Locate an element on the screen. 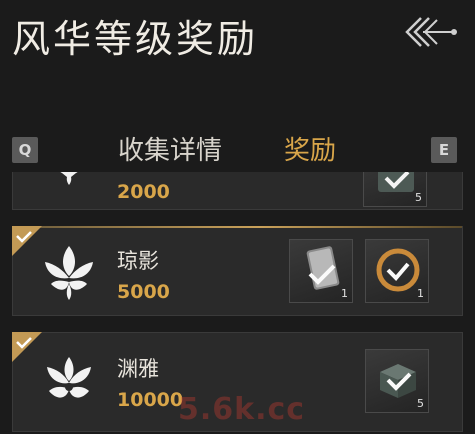  reward-level-card: 2000 5 is located at coordinates (237, 191).